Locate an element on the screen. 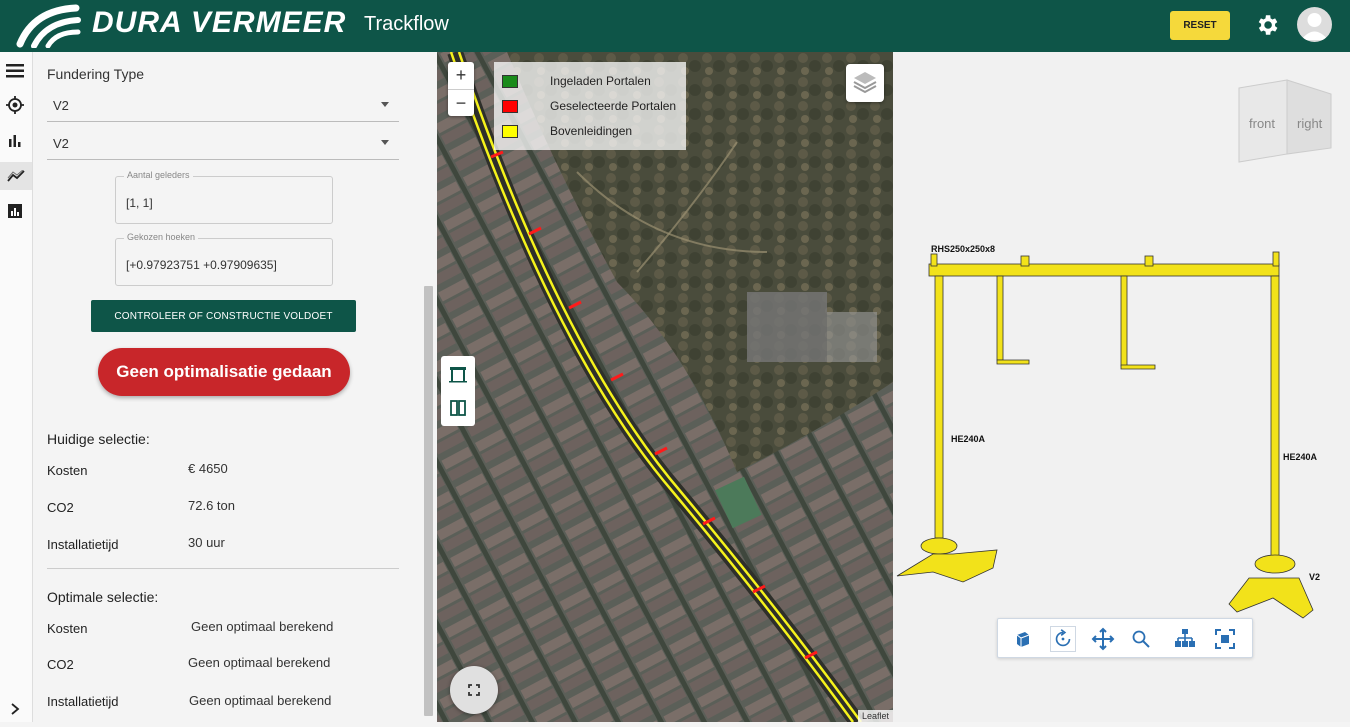  zoom-control: + − is located at coordinates (461, 89).